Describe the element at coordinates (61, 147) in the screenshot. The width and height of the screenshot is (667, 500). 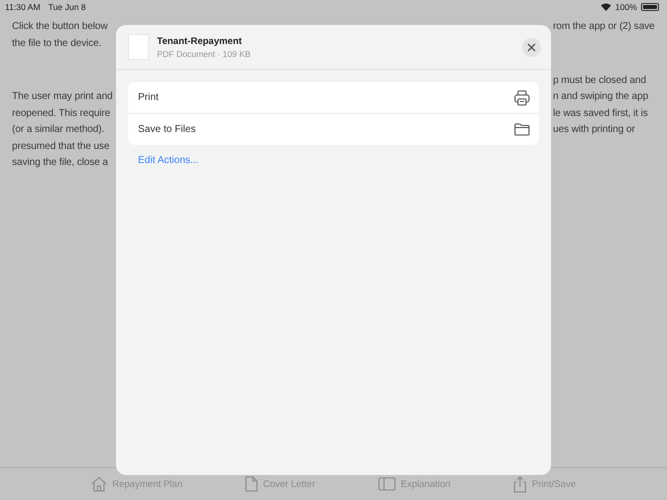
I see `body-text-line: presumed that the use` at that location.